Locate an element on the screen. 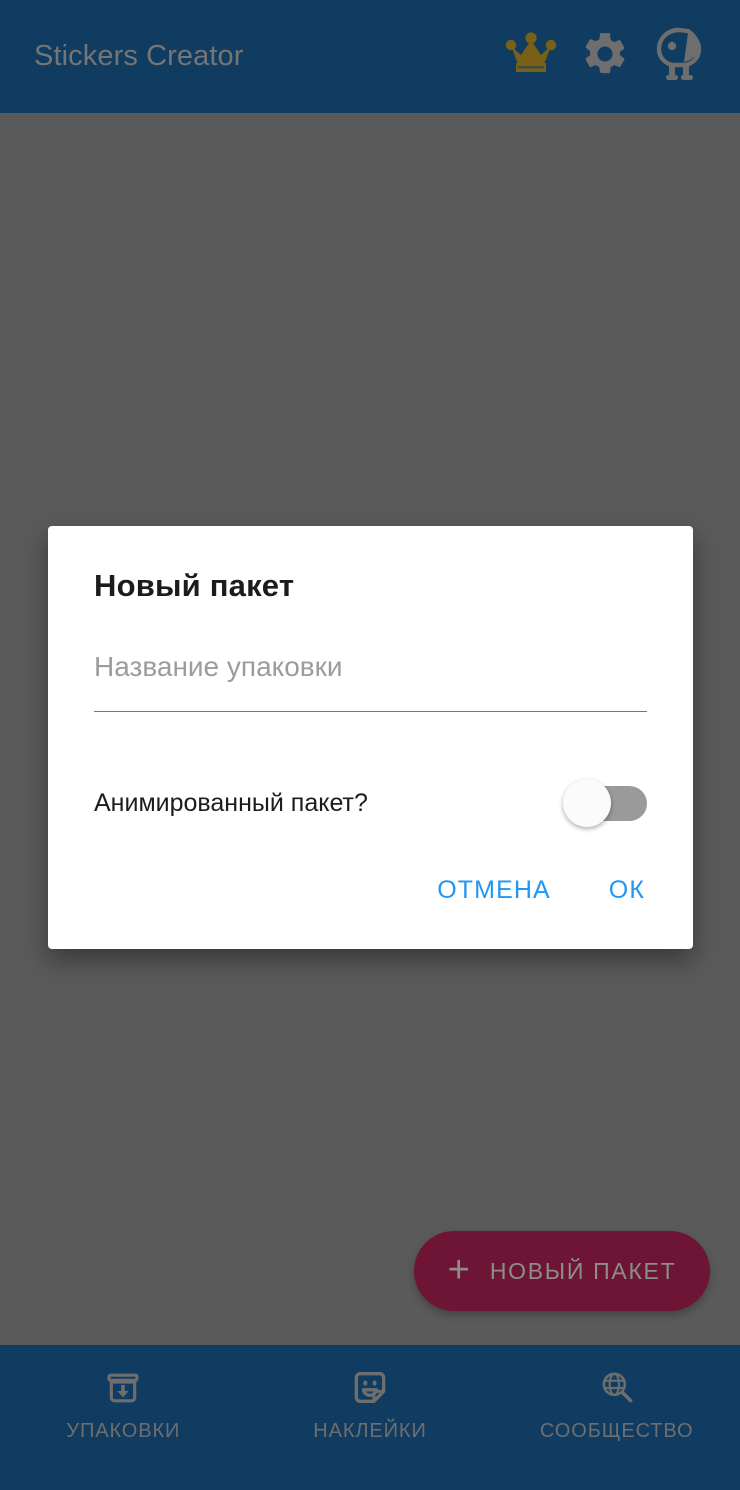 This screenshot has width=740, height=1490. animated-pack-row: Анимированный пакет? is located at coordinates (370, 803).